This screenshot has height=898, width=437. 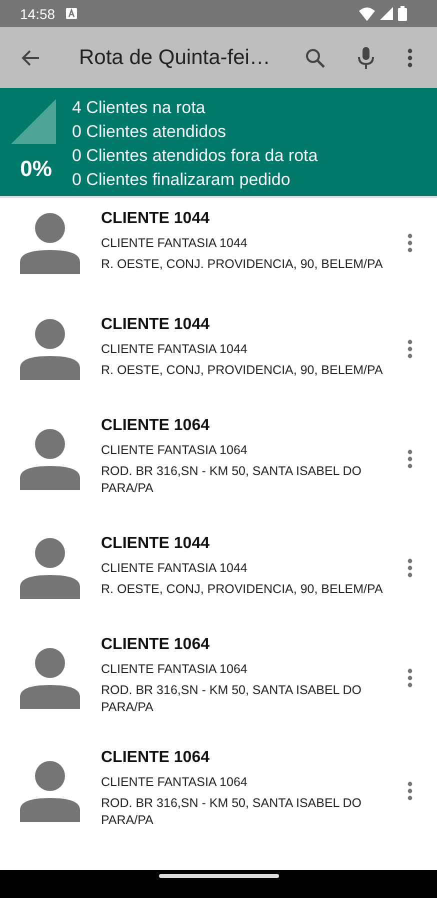 What do you see at coordinates (218, 876) in the screenshot?
I see `home-handle` at bounding box center [218, 876].